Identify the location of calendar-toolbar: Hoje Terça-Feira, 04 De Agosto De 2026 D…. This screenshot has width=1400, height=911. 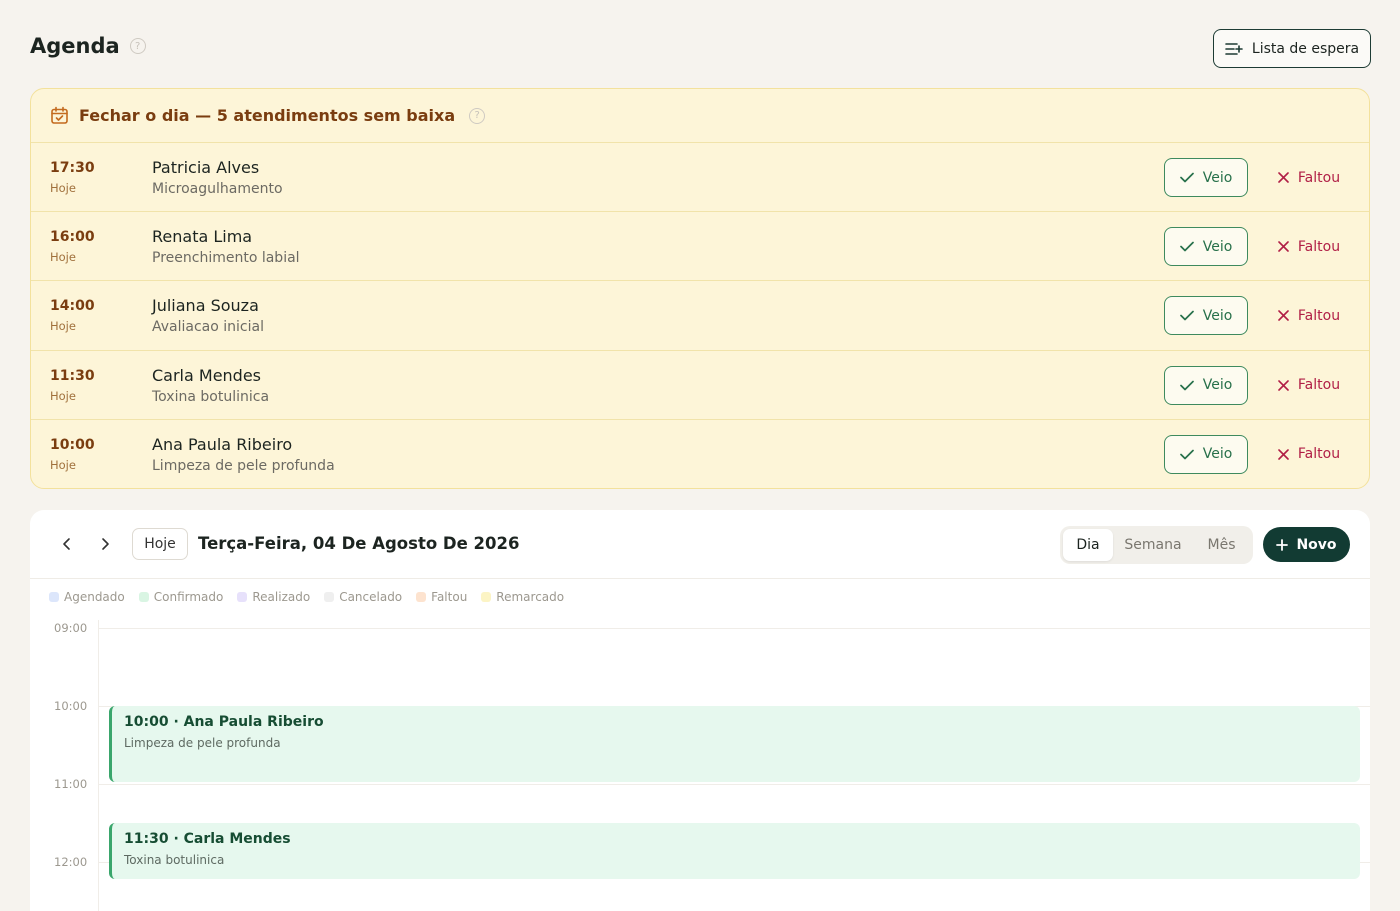
(700, 544).